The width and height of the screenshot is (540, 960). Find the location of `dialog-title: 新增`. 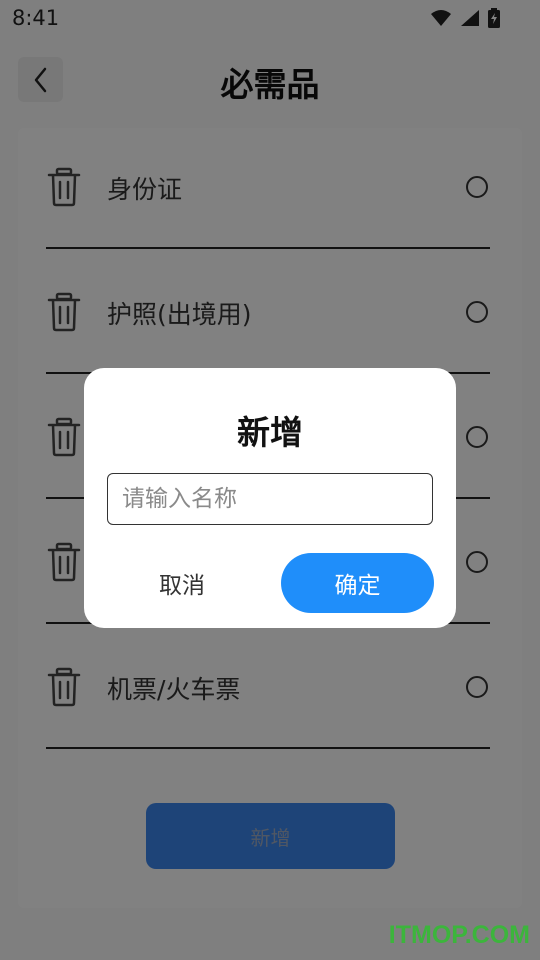

dialog-title: 新增 is located at coordinates (270, 432).